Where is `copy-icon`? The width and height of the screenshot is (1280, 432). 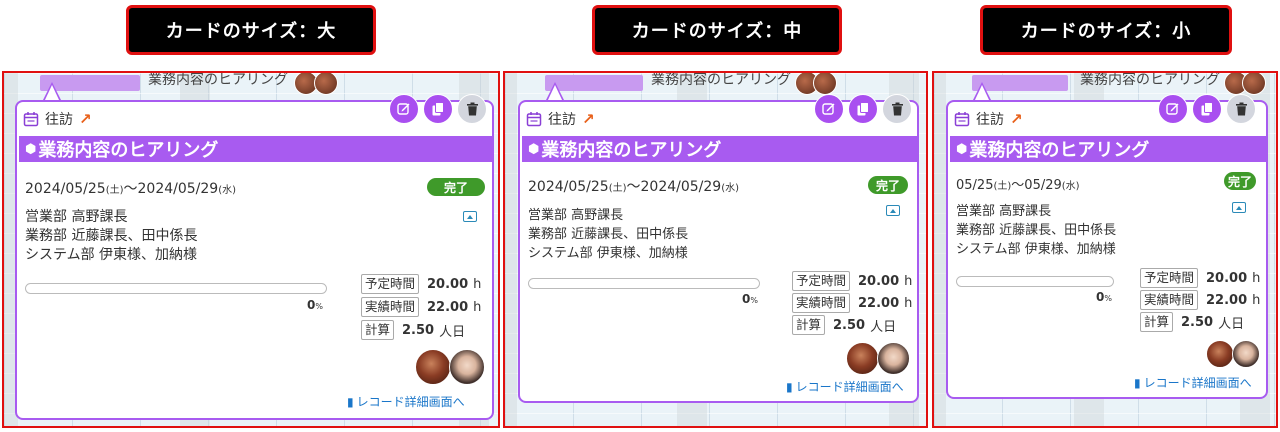
copy-icon is located at coordinates (438, 109).